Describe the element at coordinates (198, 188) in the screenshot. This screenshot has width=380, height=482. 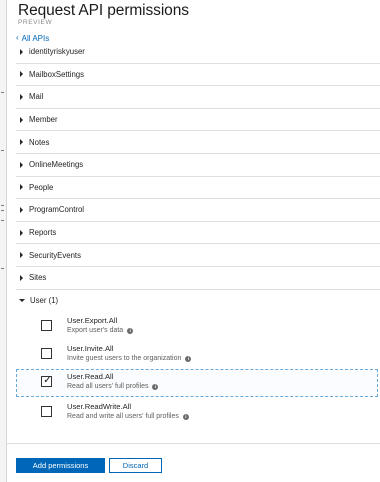
I see `group-row-people: People` at that location.